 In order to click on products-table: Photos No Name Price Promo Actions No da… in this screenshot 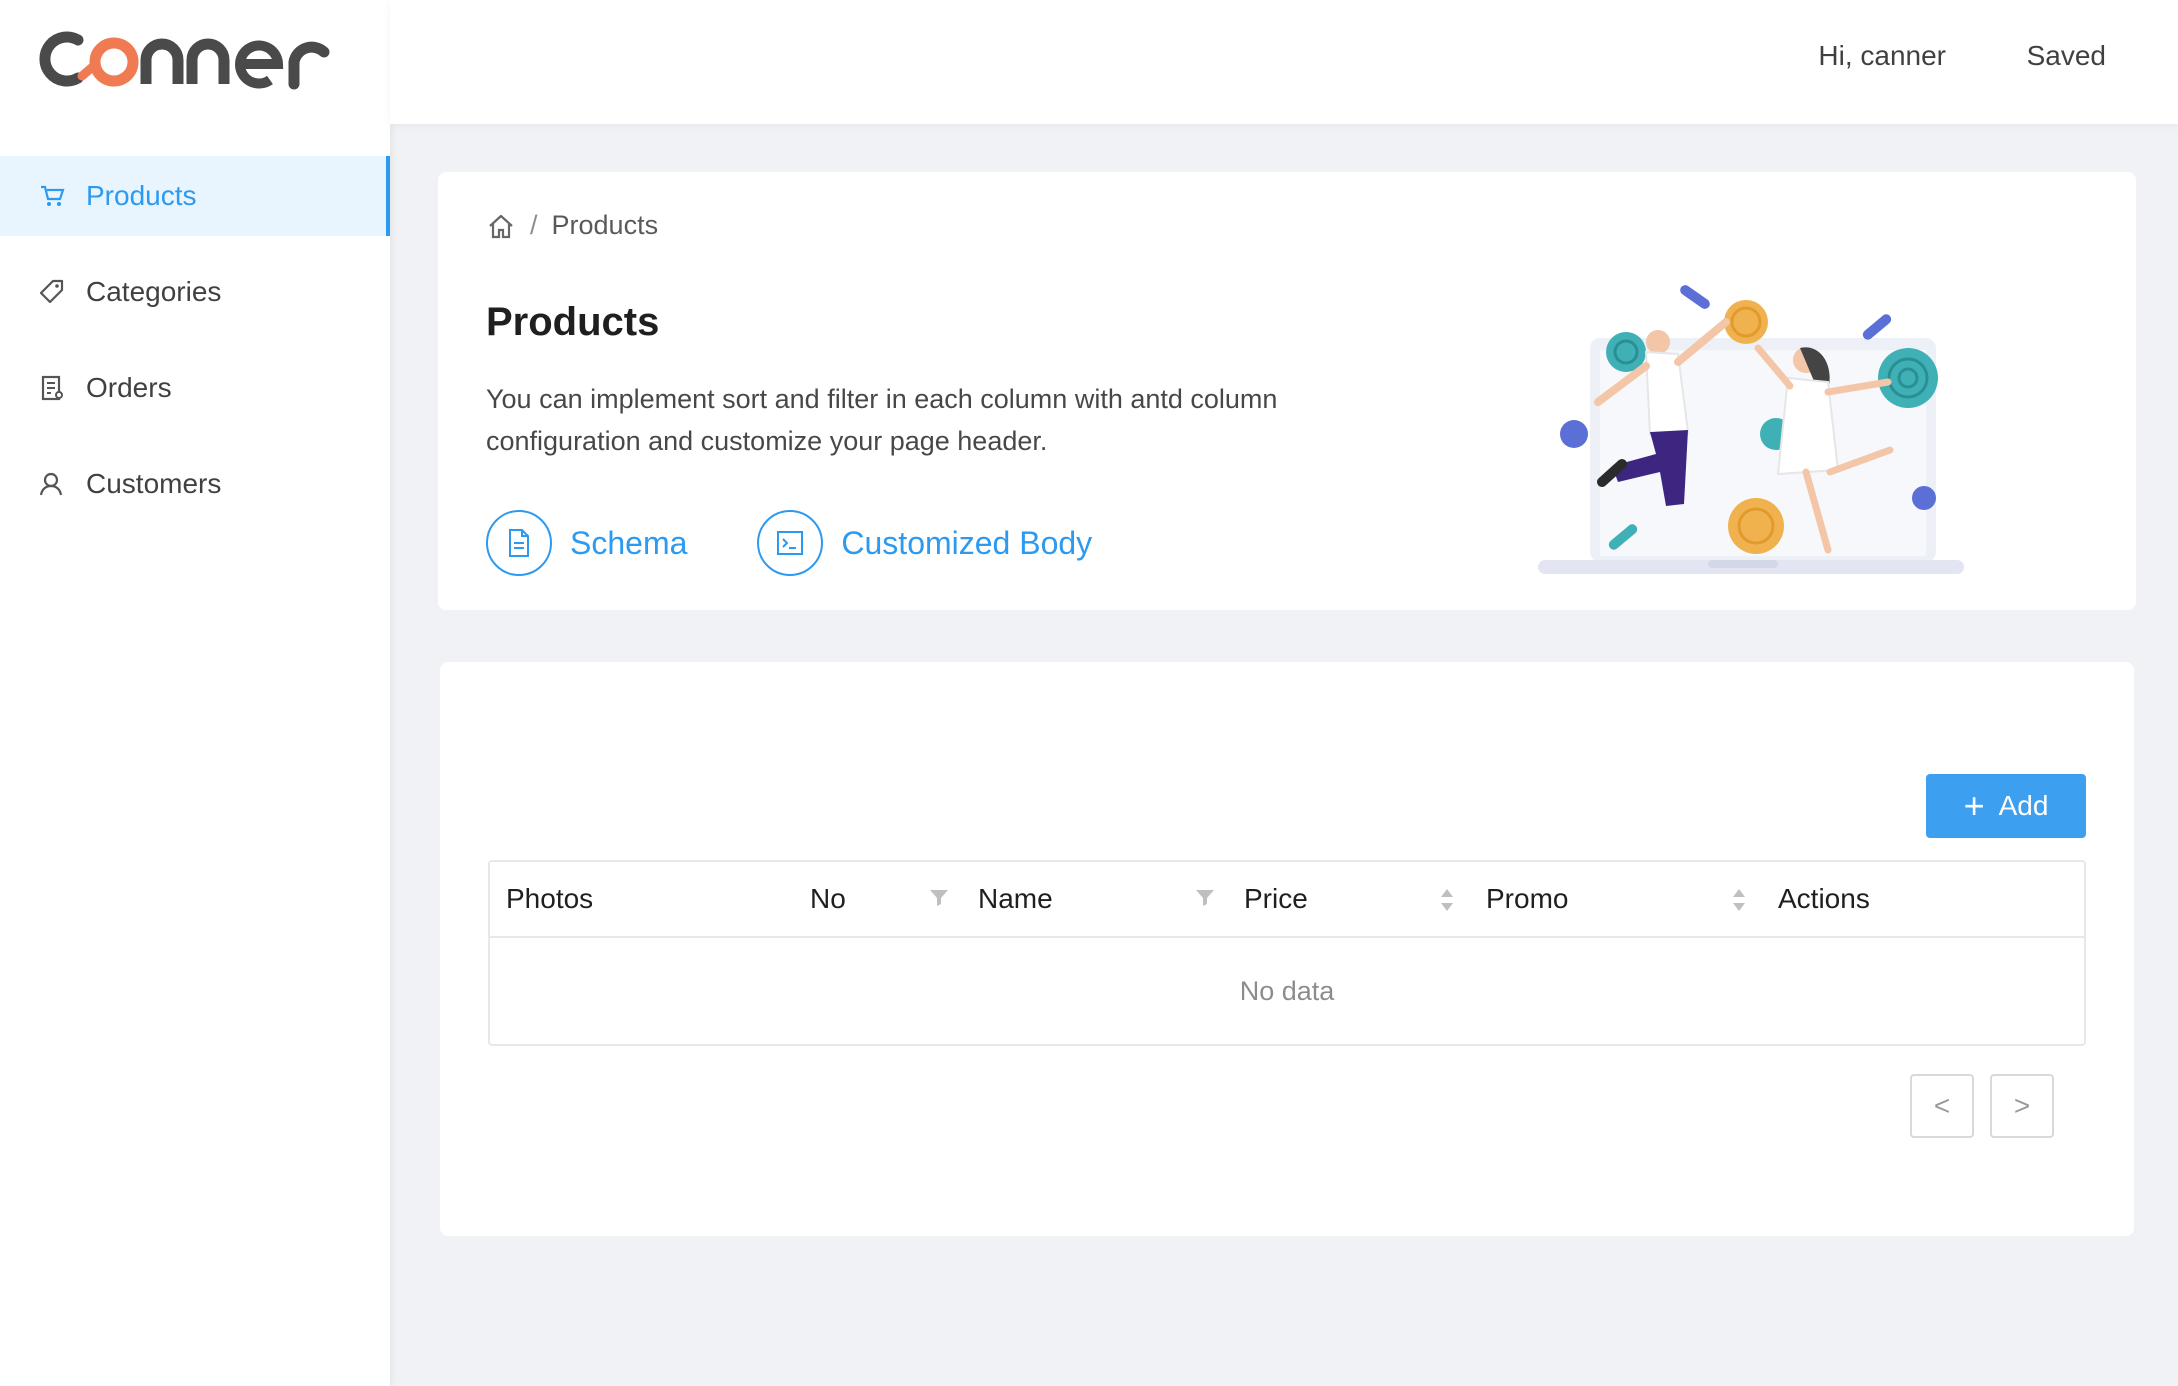, I will do `click(1287, 953)`.